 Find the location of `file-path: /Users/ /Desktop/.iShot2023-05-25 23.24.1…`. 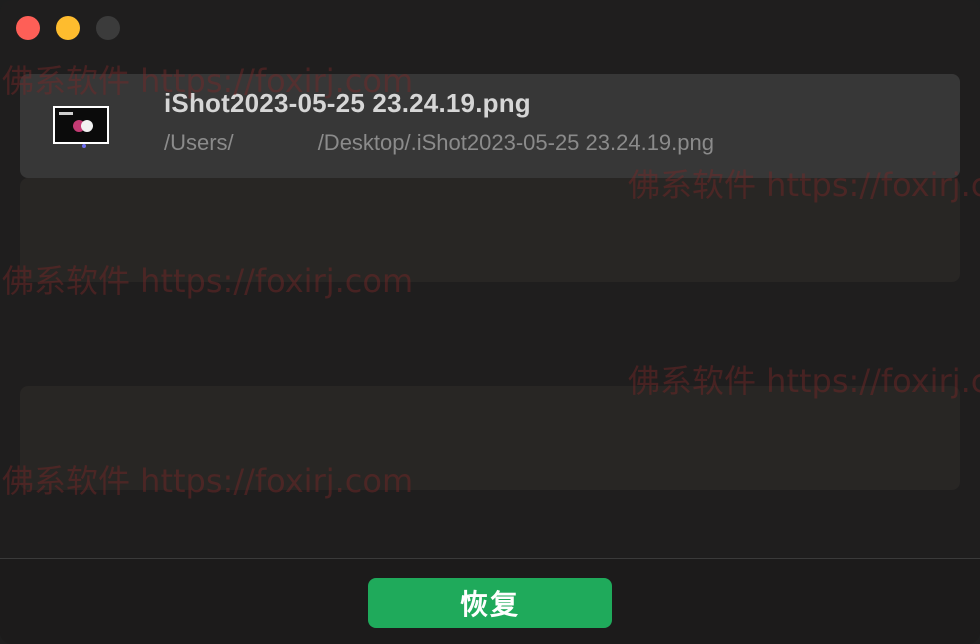

file-path: /Users/ /Desktop/.iShot2023-05-25 23.24.1… is located at coordinates (439, 143).